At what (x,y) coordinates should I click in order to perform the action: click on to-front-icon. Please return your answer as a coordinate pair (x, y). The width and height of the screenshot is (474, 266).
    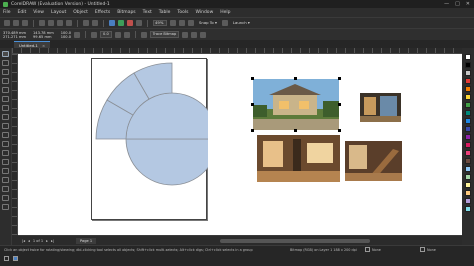
    Looking at the image, I should click on (194, 34).